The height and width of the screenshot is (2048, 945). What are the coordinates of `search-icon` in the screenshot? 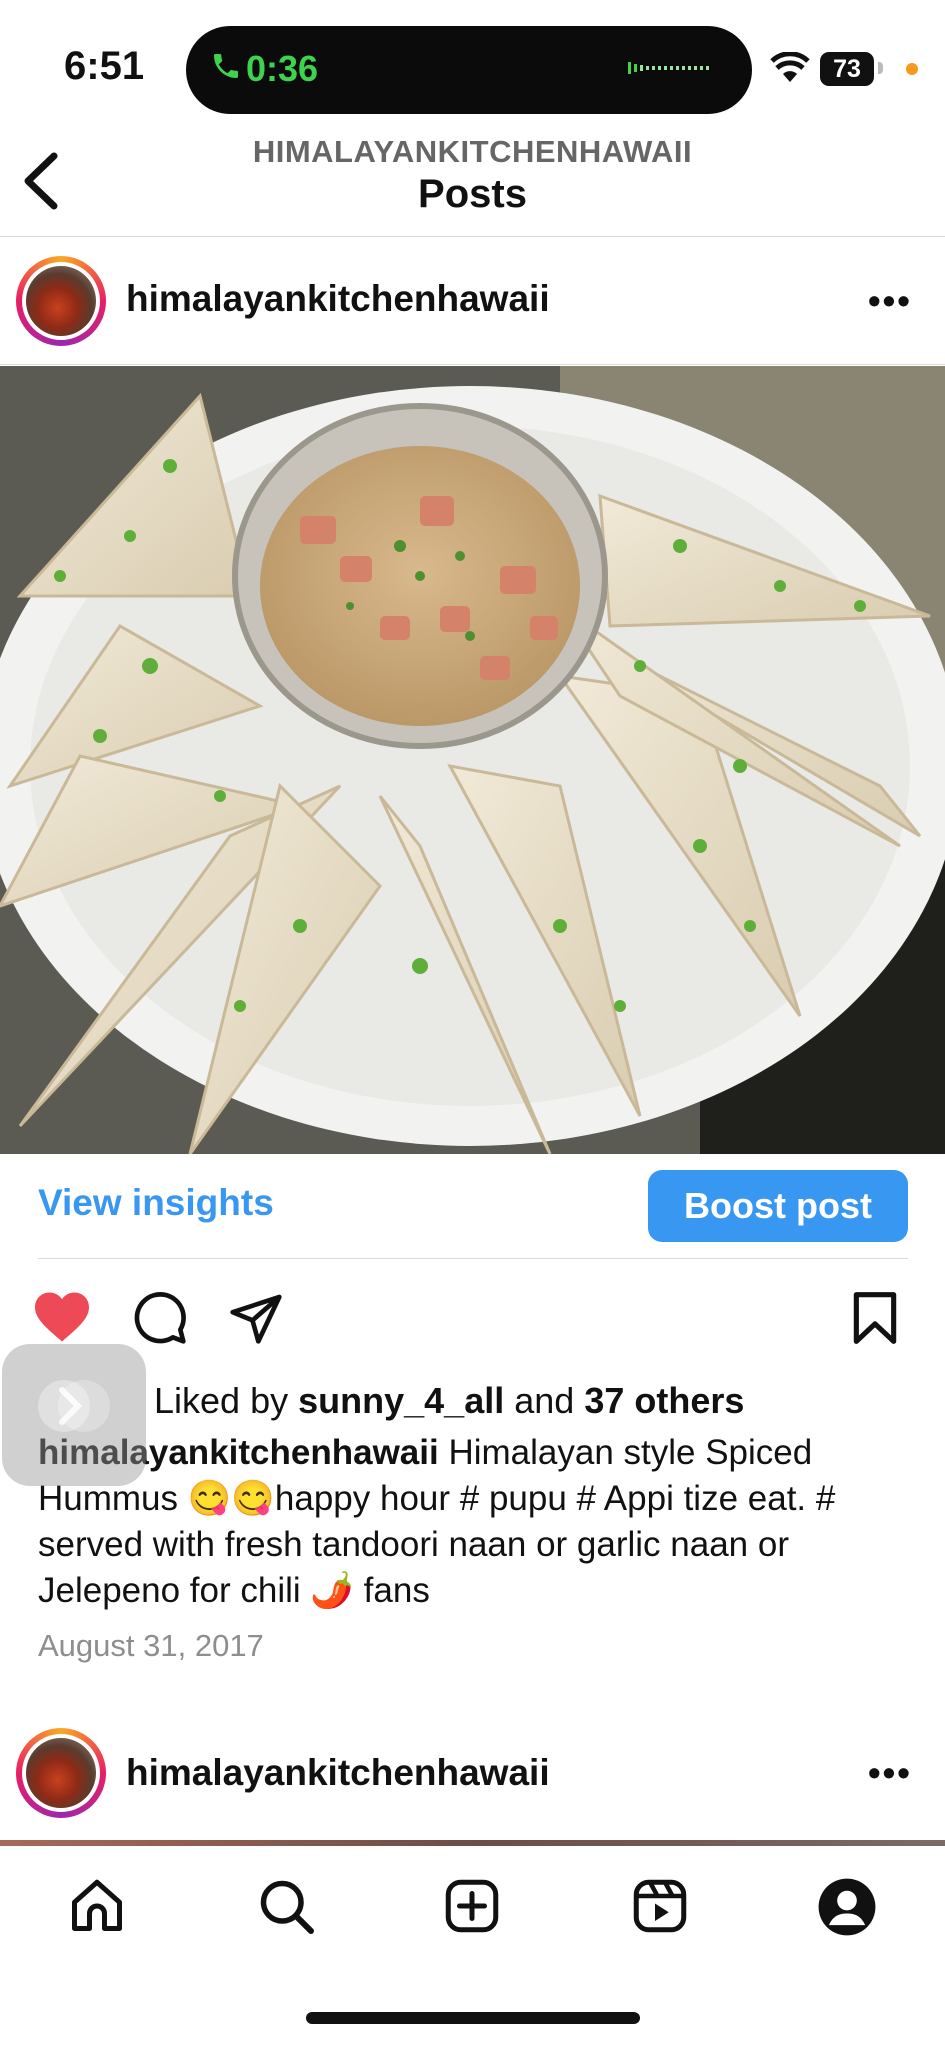 It's located at (286, 1906).